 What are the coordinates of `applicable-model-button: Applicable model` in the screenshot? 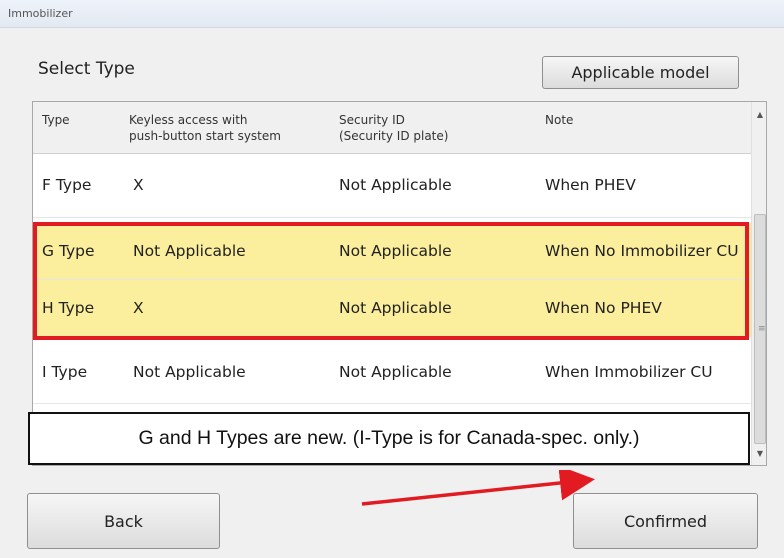 It's located at (640, 72).